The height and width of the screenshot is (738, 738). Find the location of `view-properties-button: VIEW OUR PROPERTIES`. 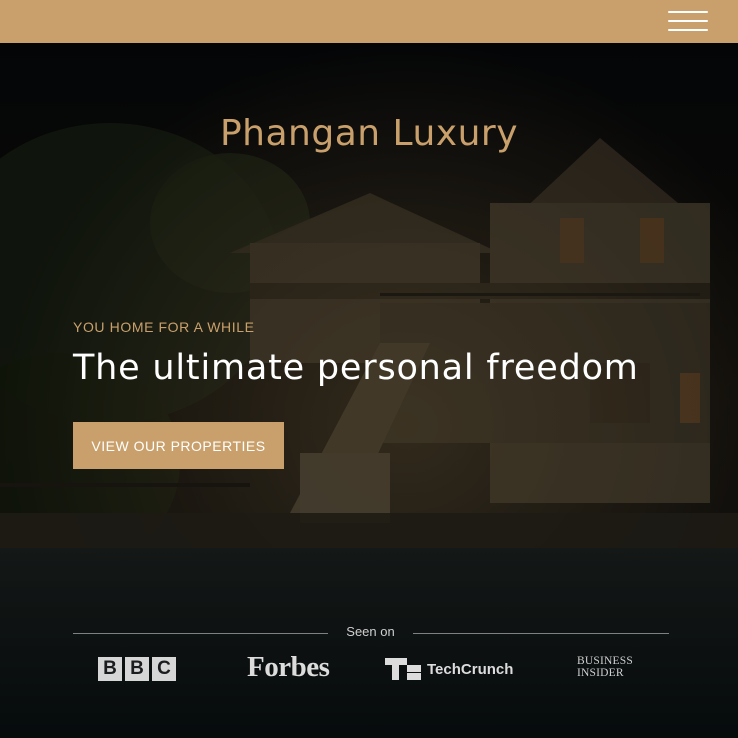

view-properties-button: VIEW OUR PROPERTIES is located at coordinates (178, 445).